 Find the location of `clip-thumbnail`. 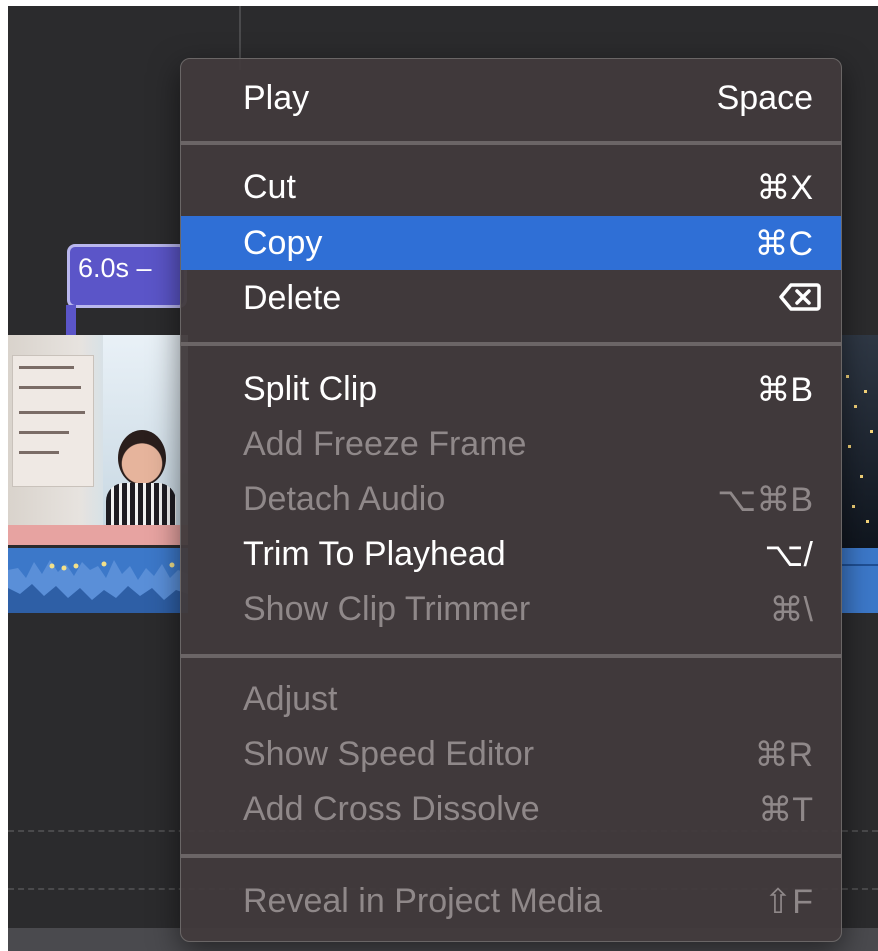

clip-thumbnail is located at coordinates (98, 440).